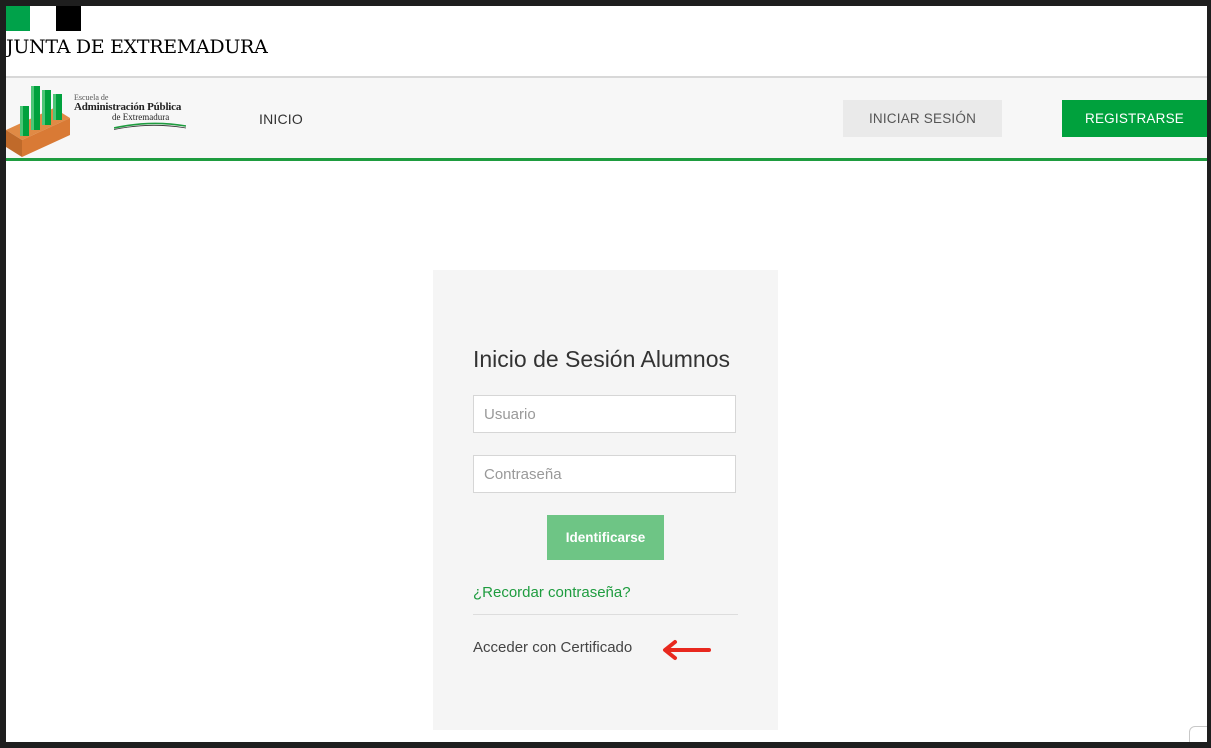 This screenshot has width=1211, height=748. What do you see at coordinates (605, 537) in the screenshot?
I see `identify-button: Identificarse` at bounding box center [605, 537].